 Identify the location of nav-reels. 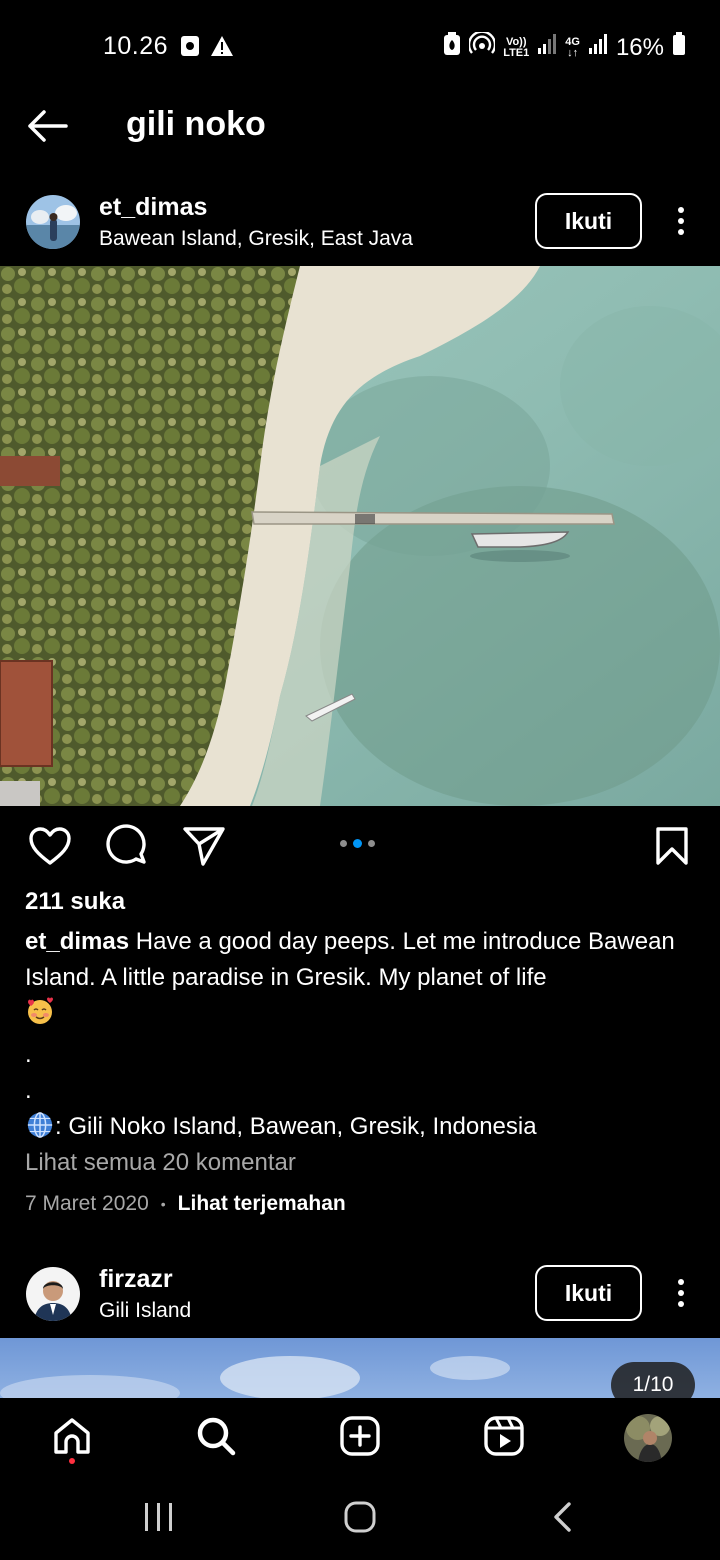
(504, 1438).